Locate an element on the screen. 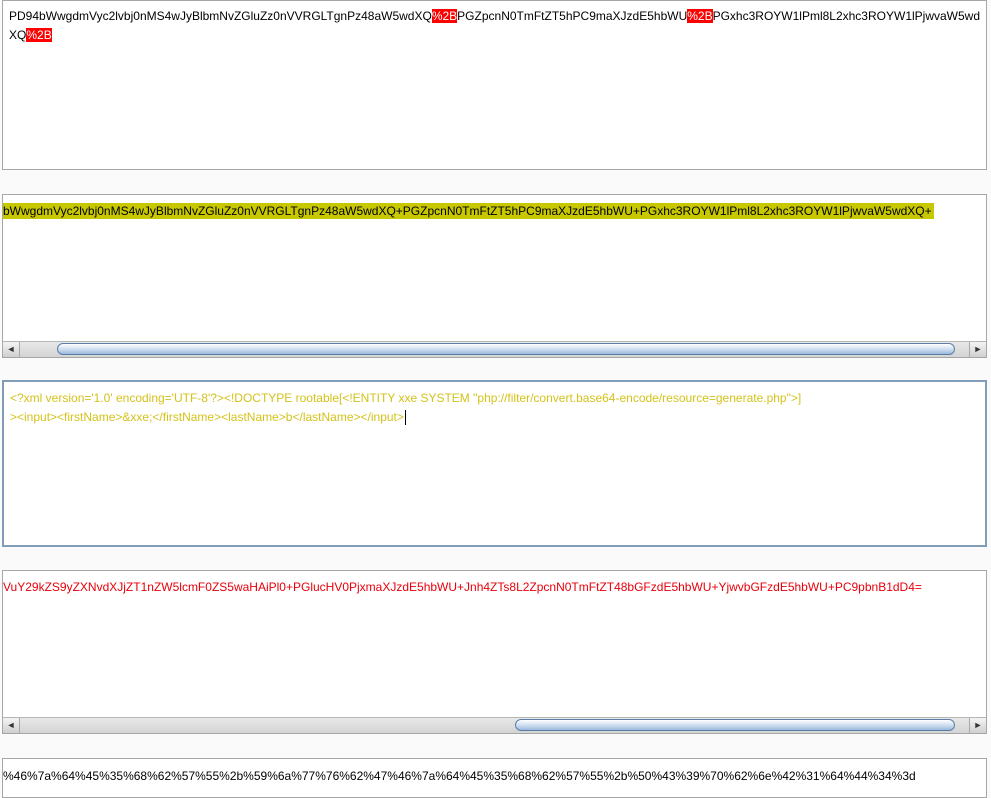 This screenshot has height=798, width=991. text-caret is located at coordinates (405, 418).